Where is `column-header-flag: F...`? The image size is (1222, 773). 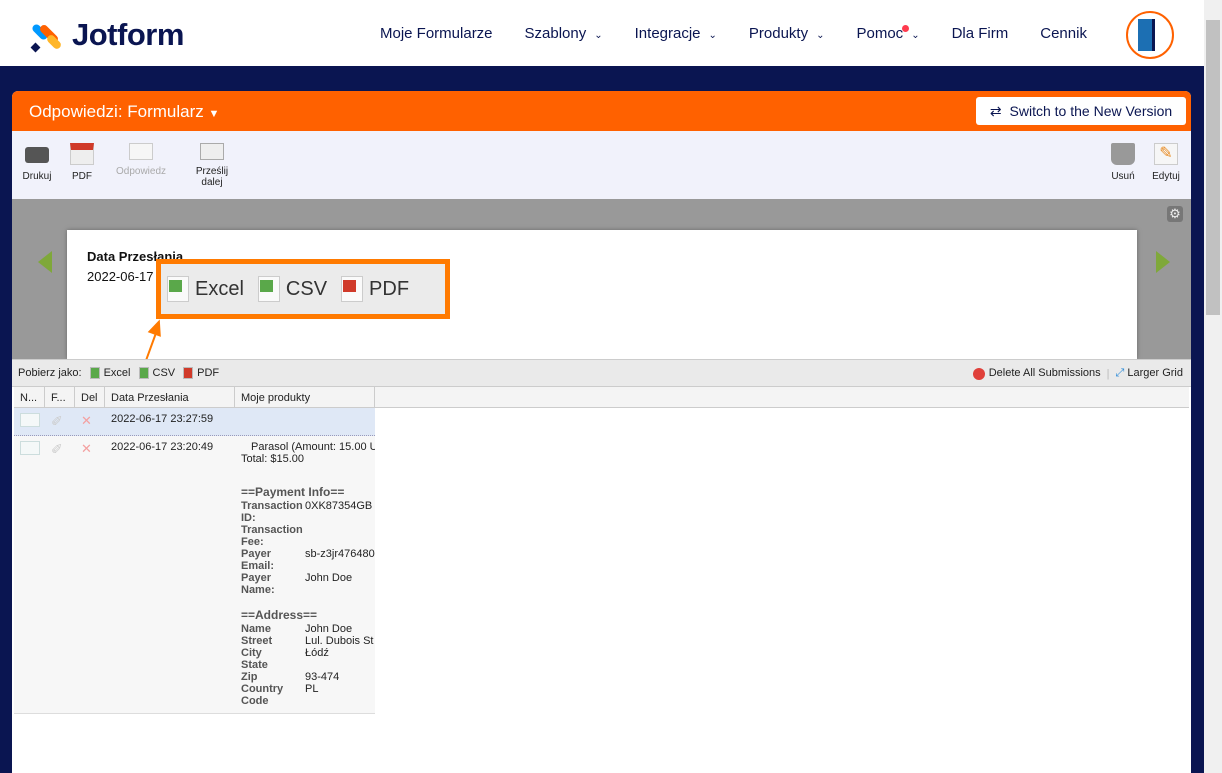 column-header-flag: F... is located at coordinates (60, 397).